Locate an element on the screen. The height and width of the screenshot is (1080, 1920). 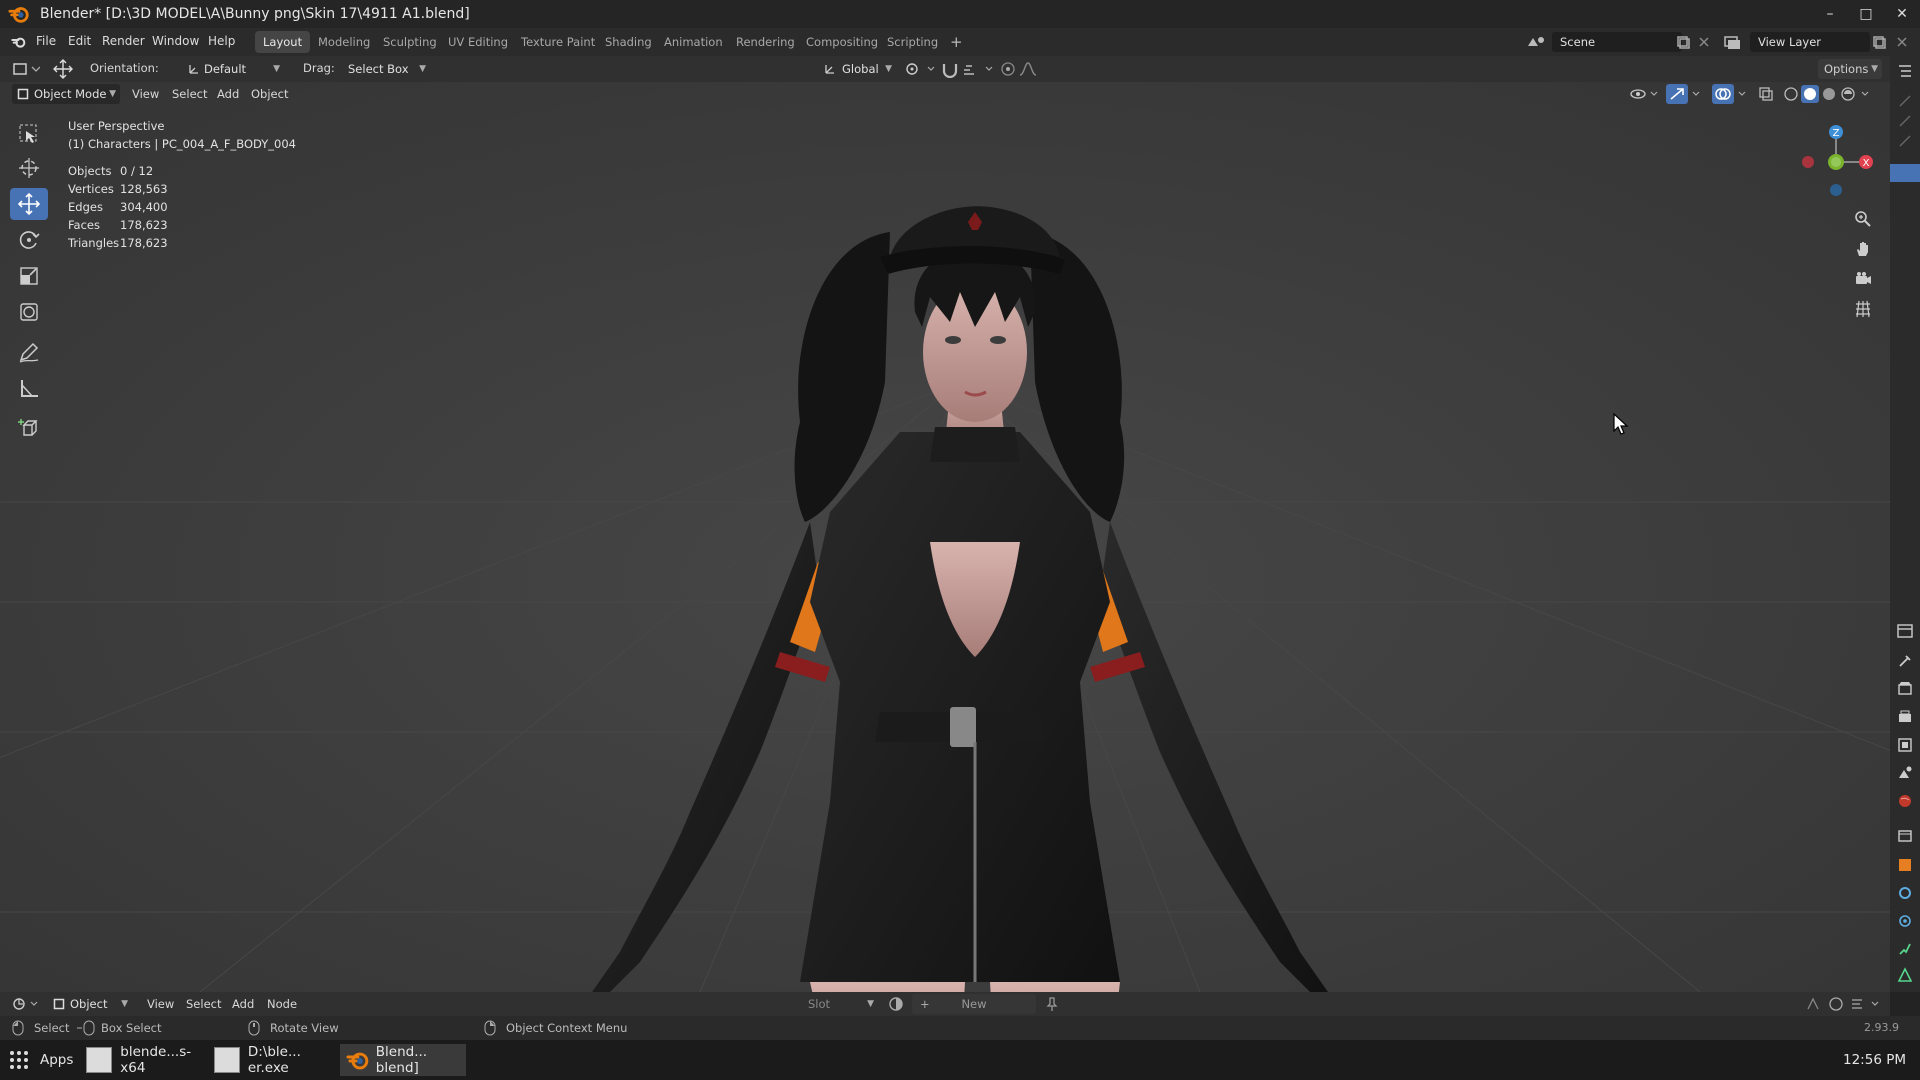
tab-sculpting: Sculpting is located at coordinates (410, 42).